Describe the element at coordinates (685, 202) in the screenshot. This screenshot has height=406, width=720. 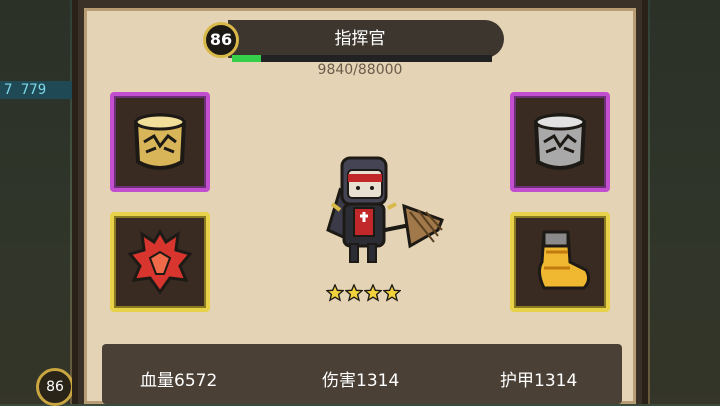
I see `background-right-panel` at that location.